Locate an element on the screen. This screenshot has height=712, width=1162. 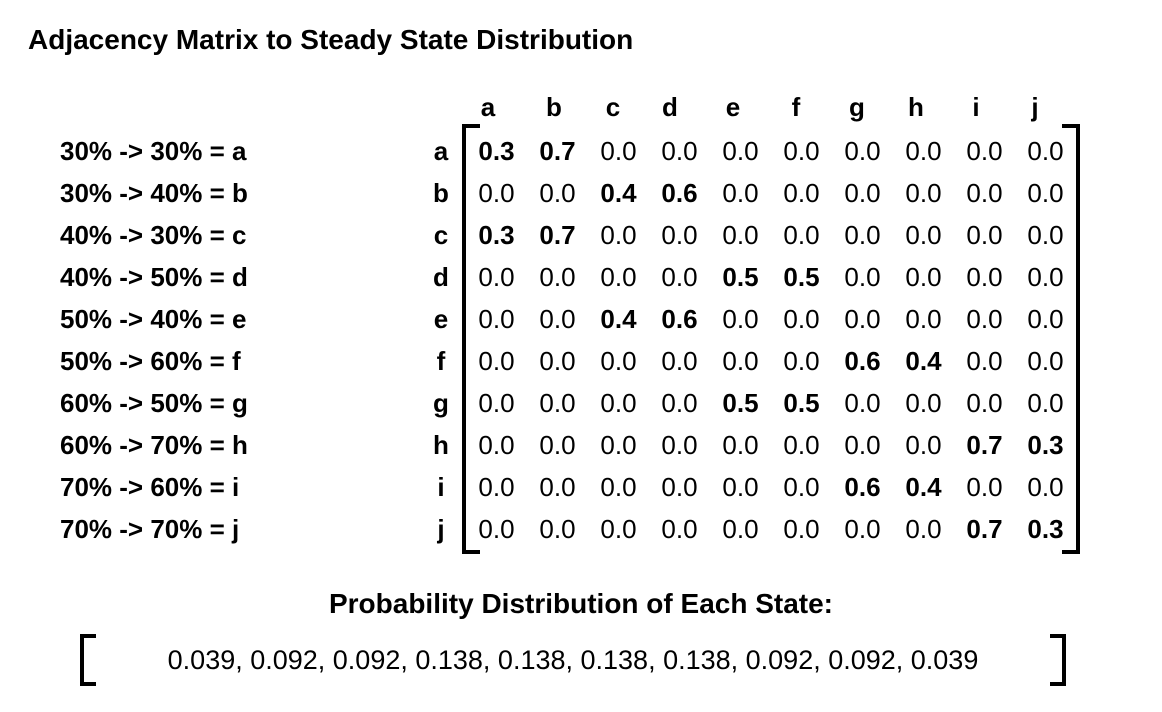
matrix-column-label: e is located at coordinates (733, 107).